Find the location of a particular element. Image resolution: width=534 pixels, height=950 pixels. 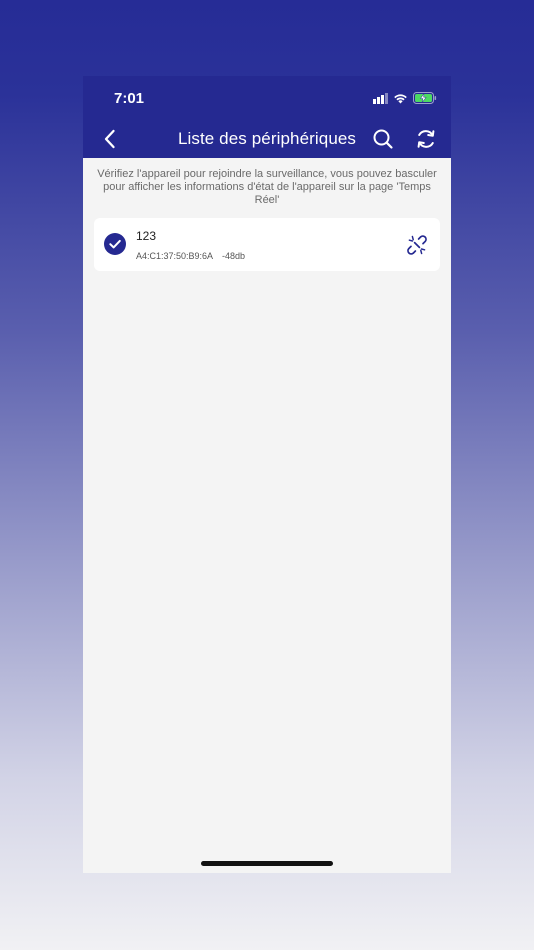

device-name: 123 is located at coordinates (146, 236).